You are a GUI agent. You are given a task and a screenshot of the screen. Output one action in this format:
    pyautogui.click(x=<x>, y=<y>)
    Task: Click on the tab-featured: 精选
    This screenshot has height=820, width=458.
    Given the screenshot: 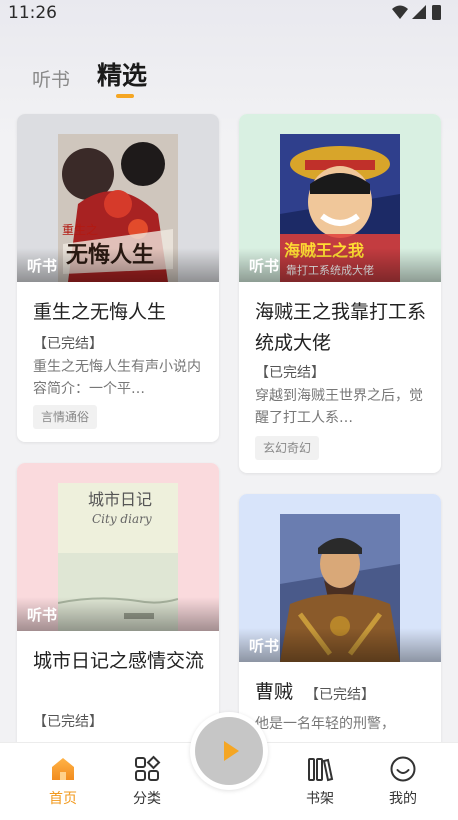 What is the action you would take?
    pyautogui.click(x=122, y=74)
    